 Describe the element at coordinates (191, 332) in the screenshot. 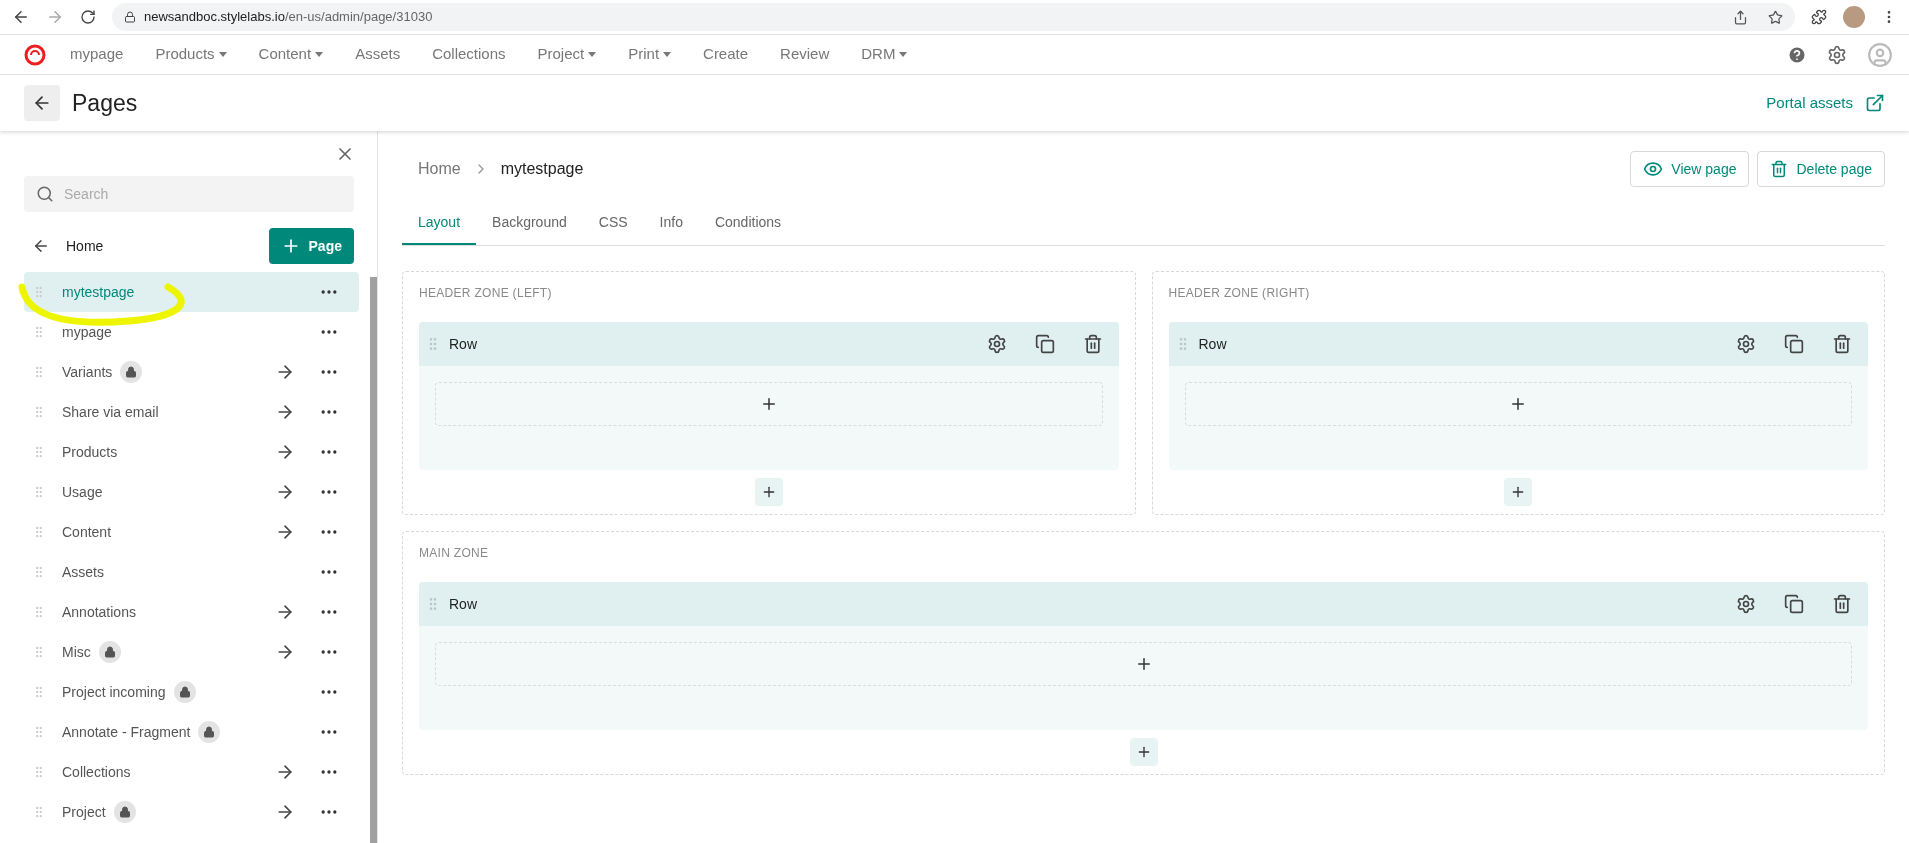

I see `page-list-item: mypage` at that location.